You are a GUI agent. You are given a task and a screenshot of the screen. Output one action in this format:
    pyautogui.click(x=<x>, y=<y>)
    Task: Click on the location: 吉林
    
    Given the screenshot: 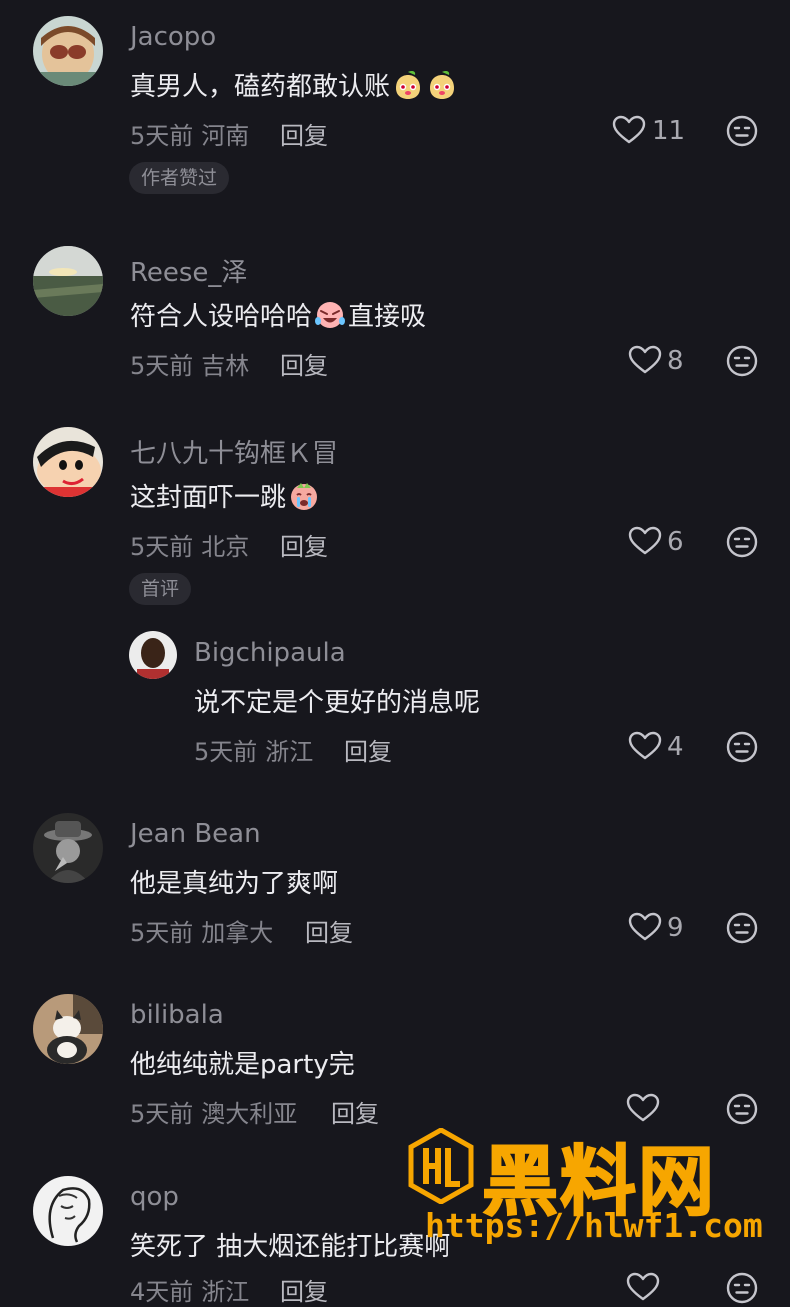 What is the action you would take?
    pyautogui.click(x=225, y=366)
    